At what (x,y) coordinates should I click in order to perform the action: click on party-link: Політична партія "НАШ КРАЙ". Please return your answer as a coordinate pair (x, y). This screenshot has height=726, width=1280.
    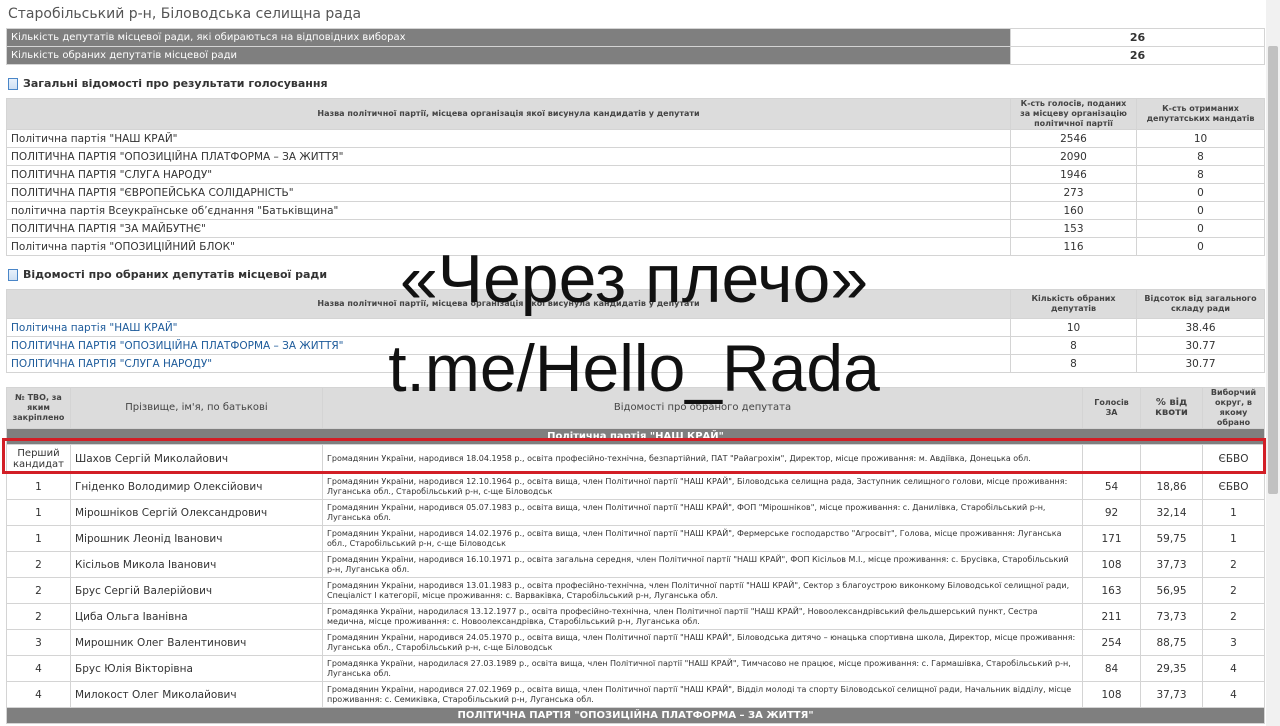
    Looking at the image, I should click on (508, 327).